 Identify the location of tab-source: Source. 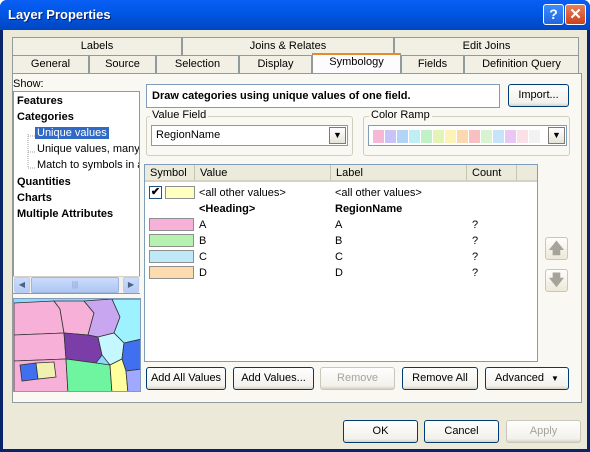
(122, 64).